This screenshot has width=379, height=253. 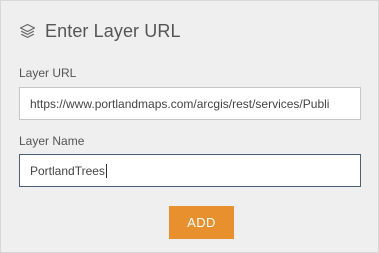 I want to click on layer-name-value: PortlandTrees, so click(x=67, y=170).